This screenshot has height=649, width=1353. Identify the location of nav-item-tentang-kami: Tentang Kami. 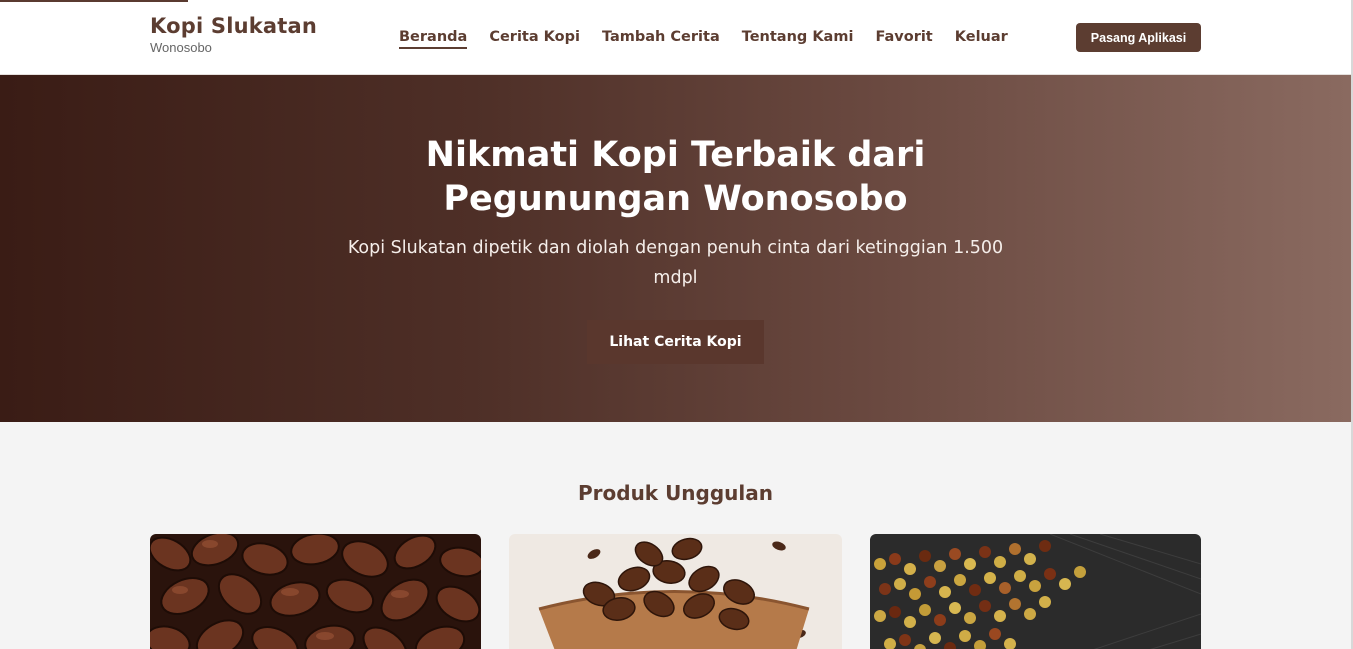
(798, 39).